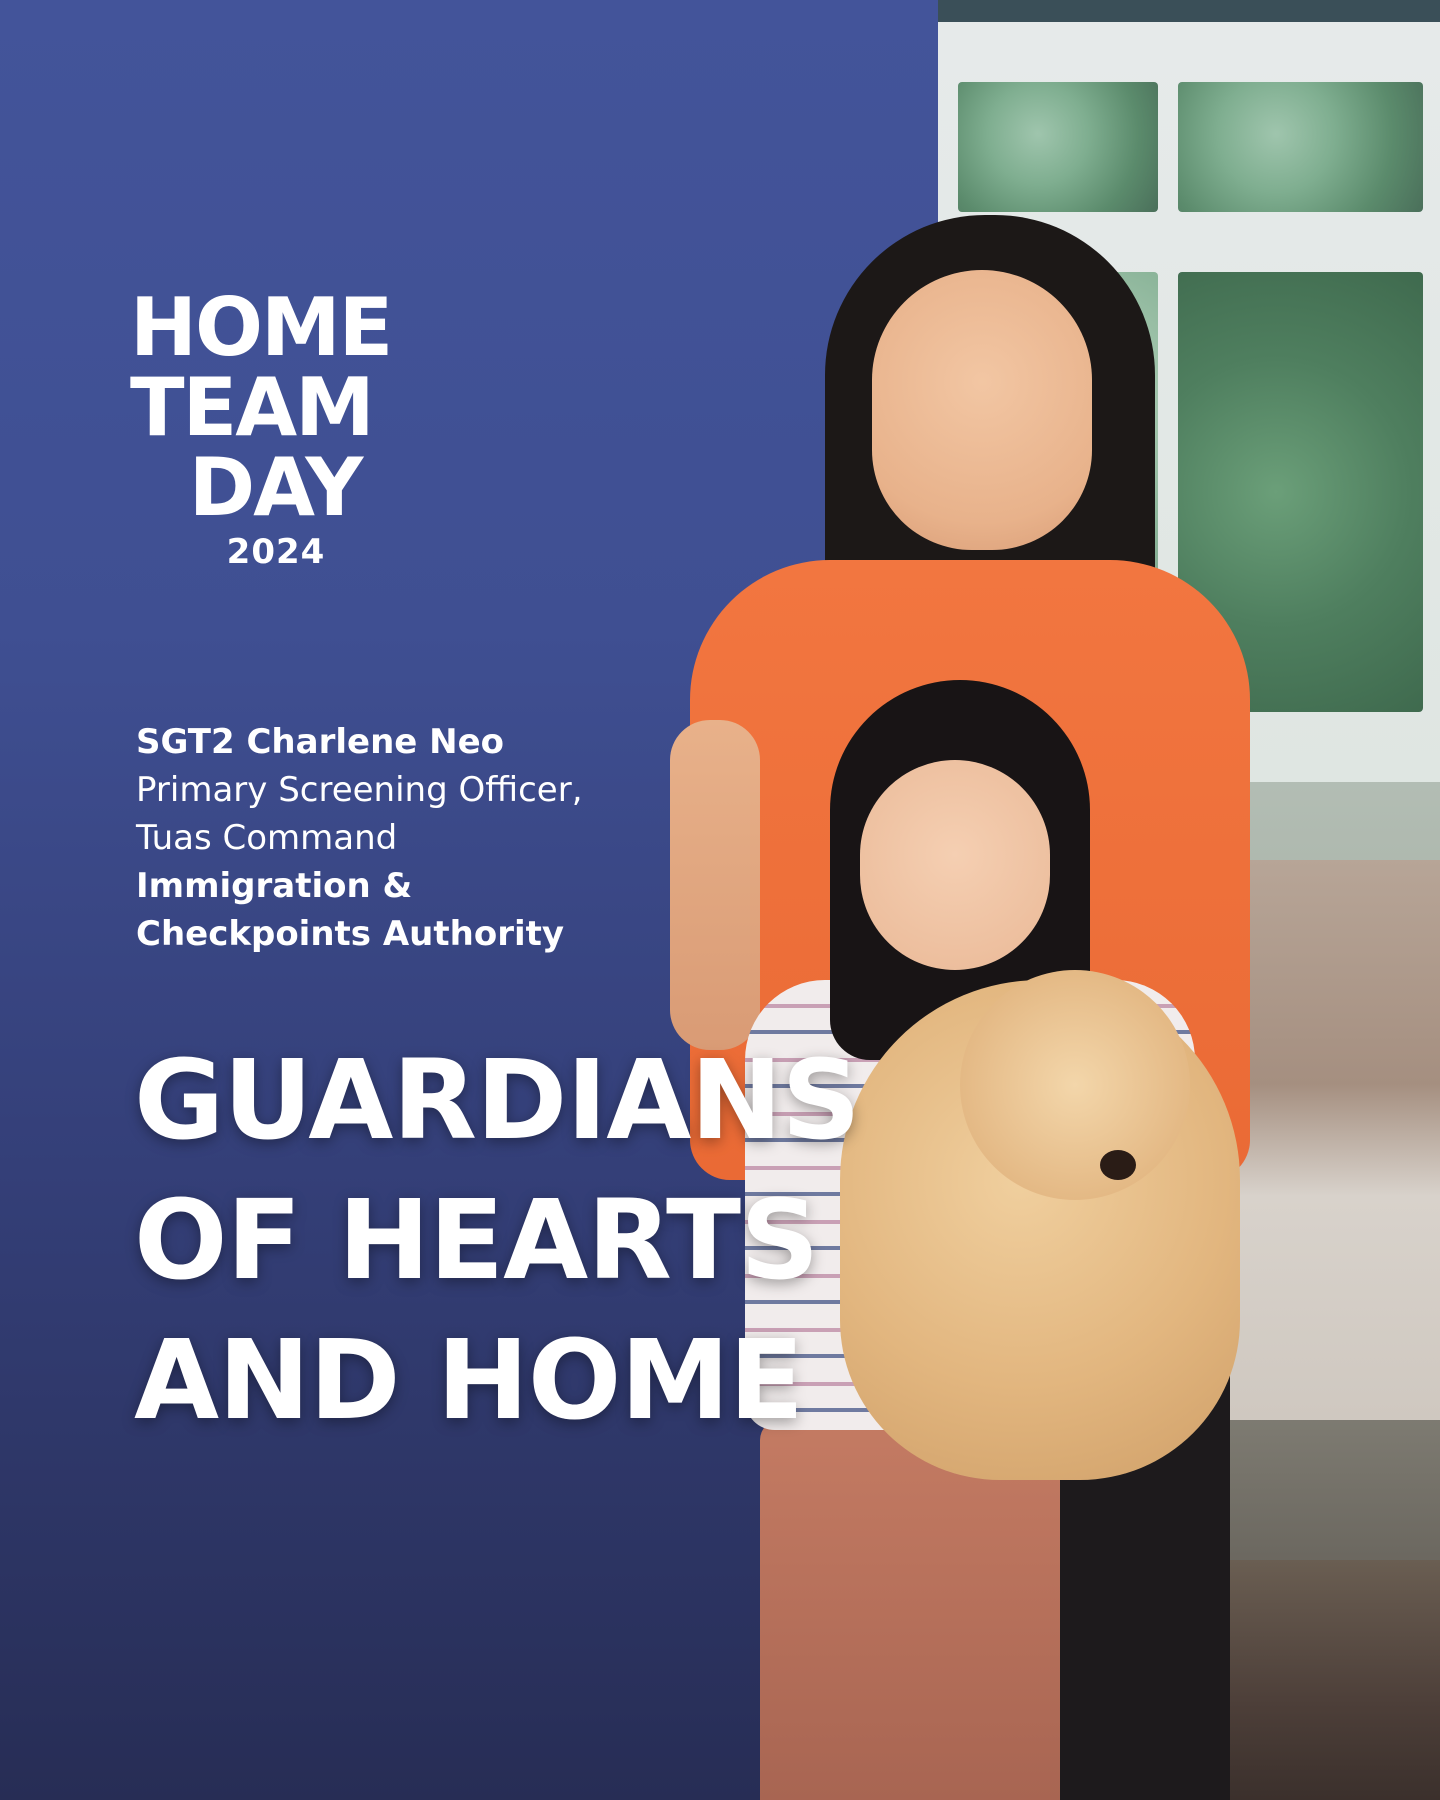  What do you see at coordinates (274, 886) in the screenshot?
I see `organization-line1: Immigration &` at bounding box center [274, 886].